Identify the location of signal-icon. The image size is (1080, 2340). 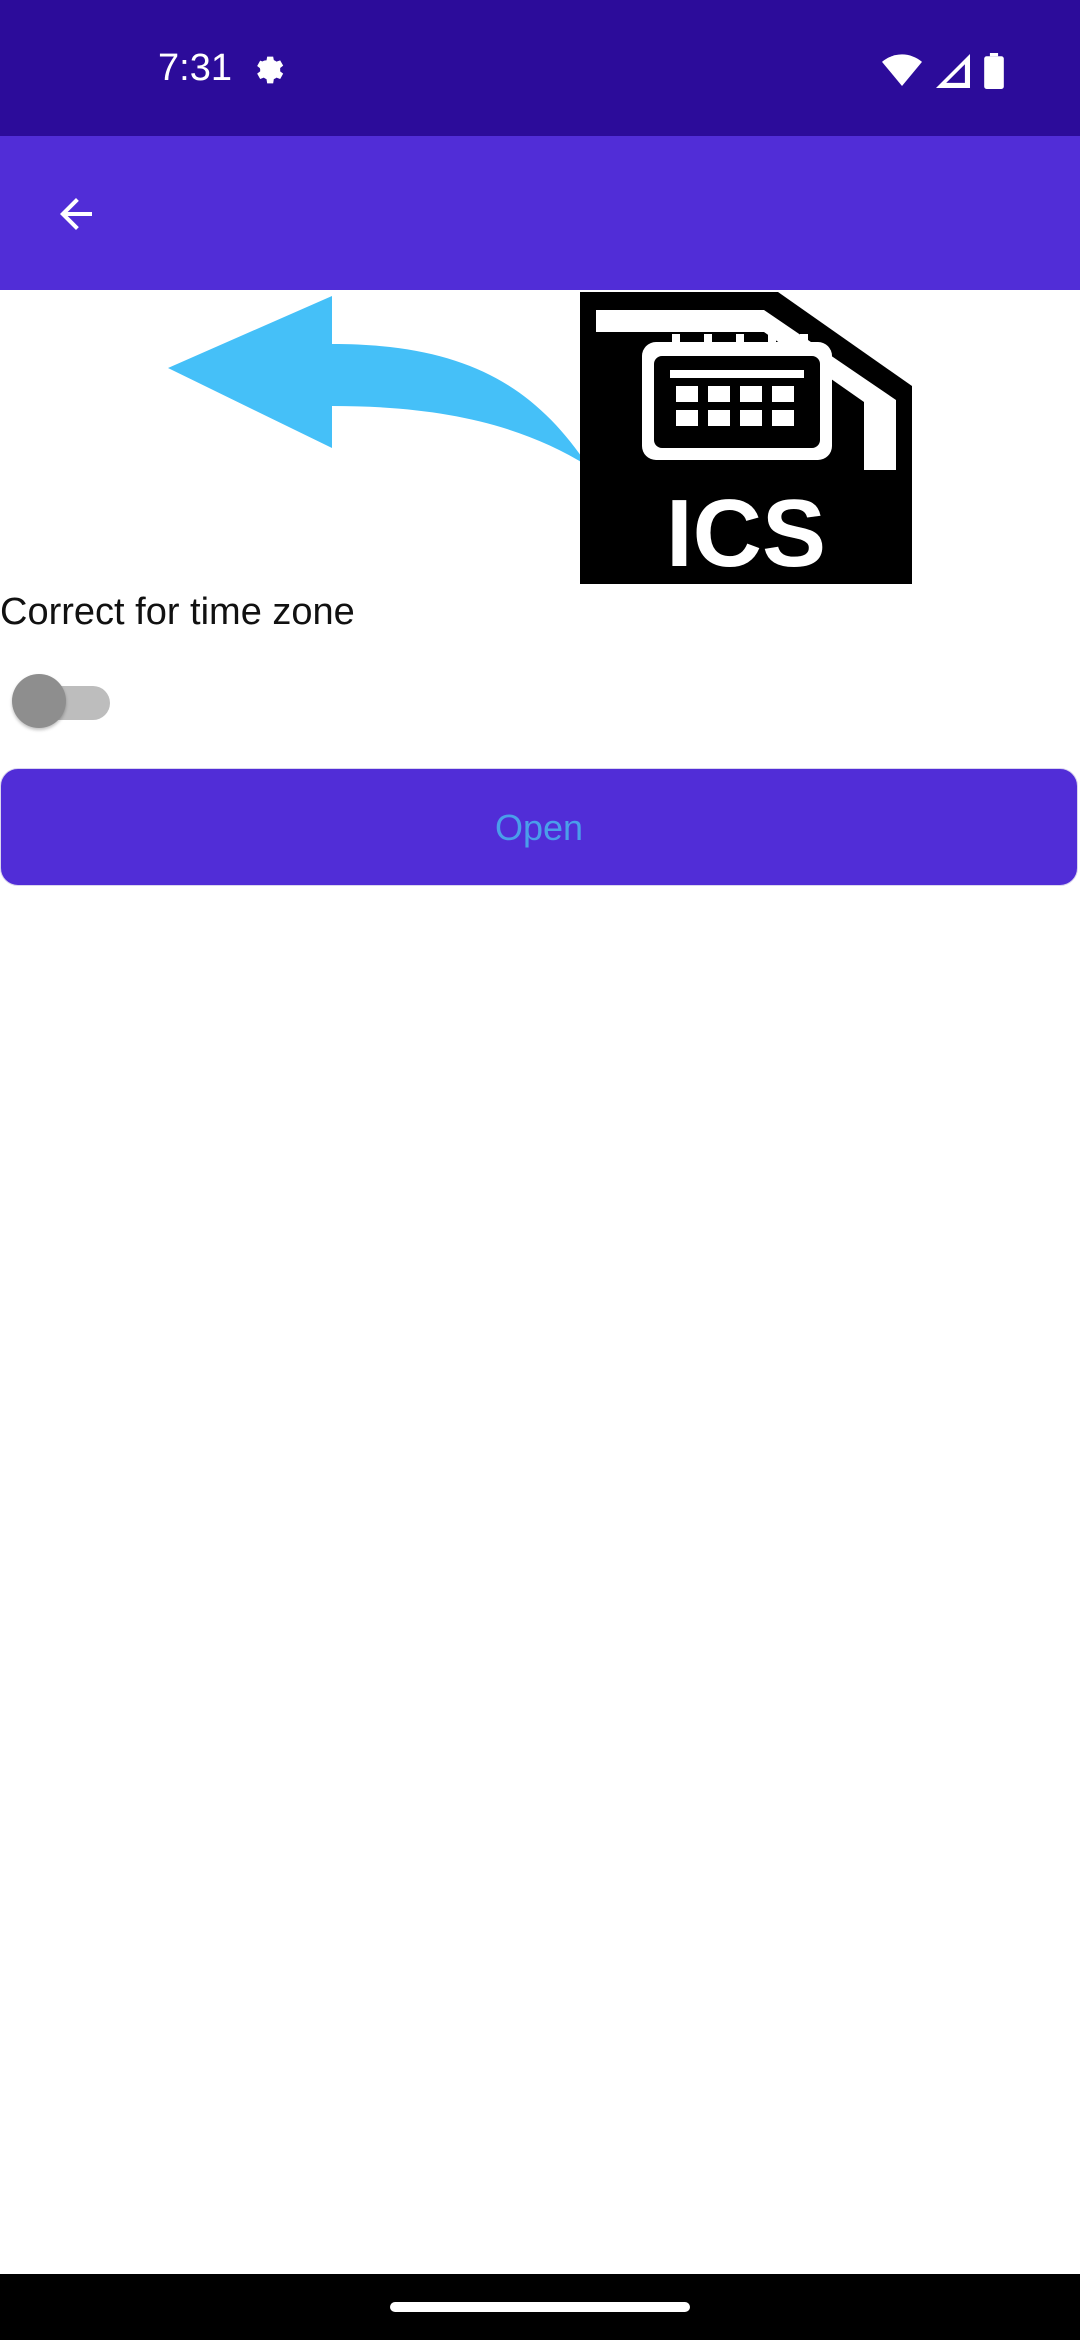
(953, 71).